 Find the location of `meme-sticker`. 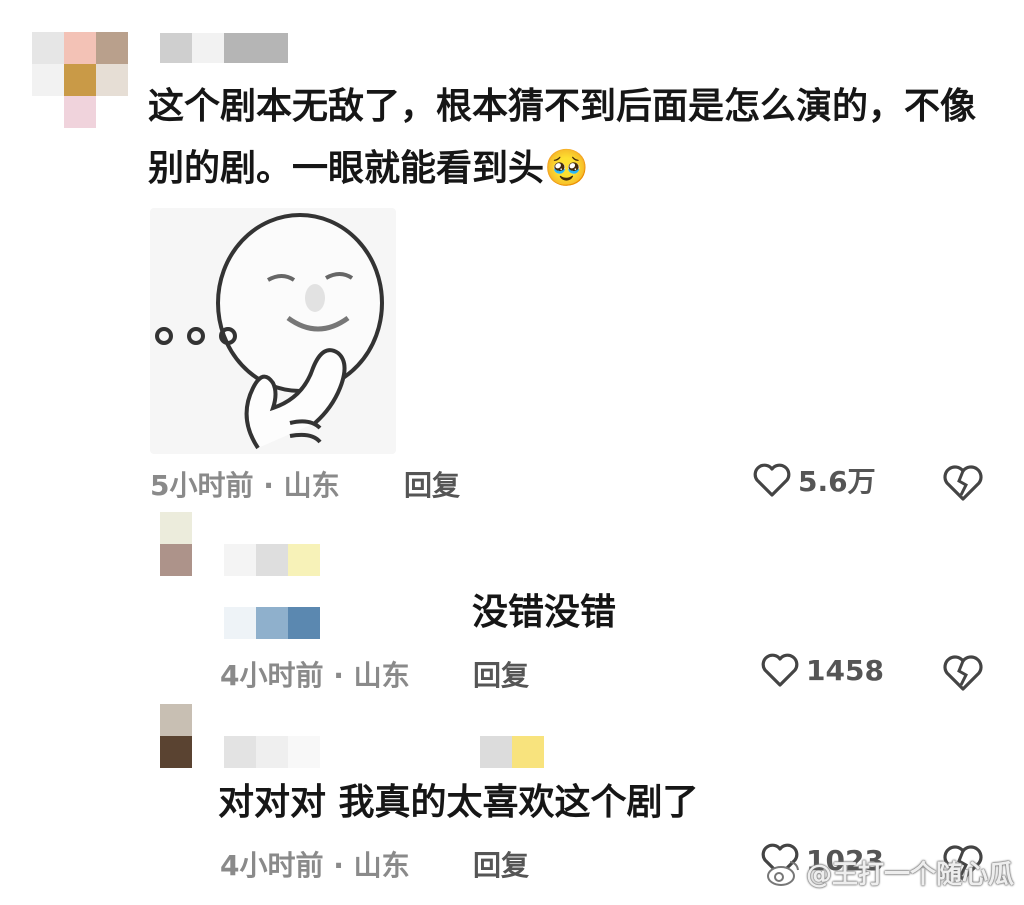

meme-sticker is located at coordinates (273, 331).